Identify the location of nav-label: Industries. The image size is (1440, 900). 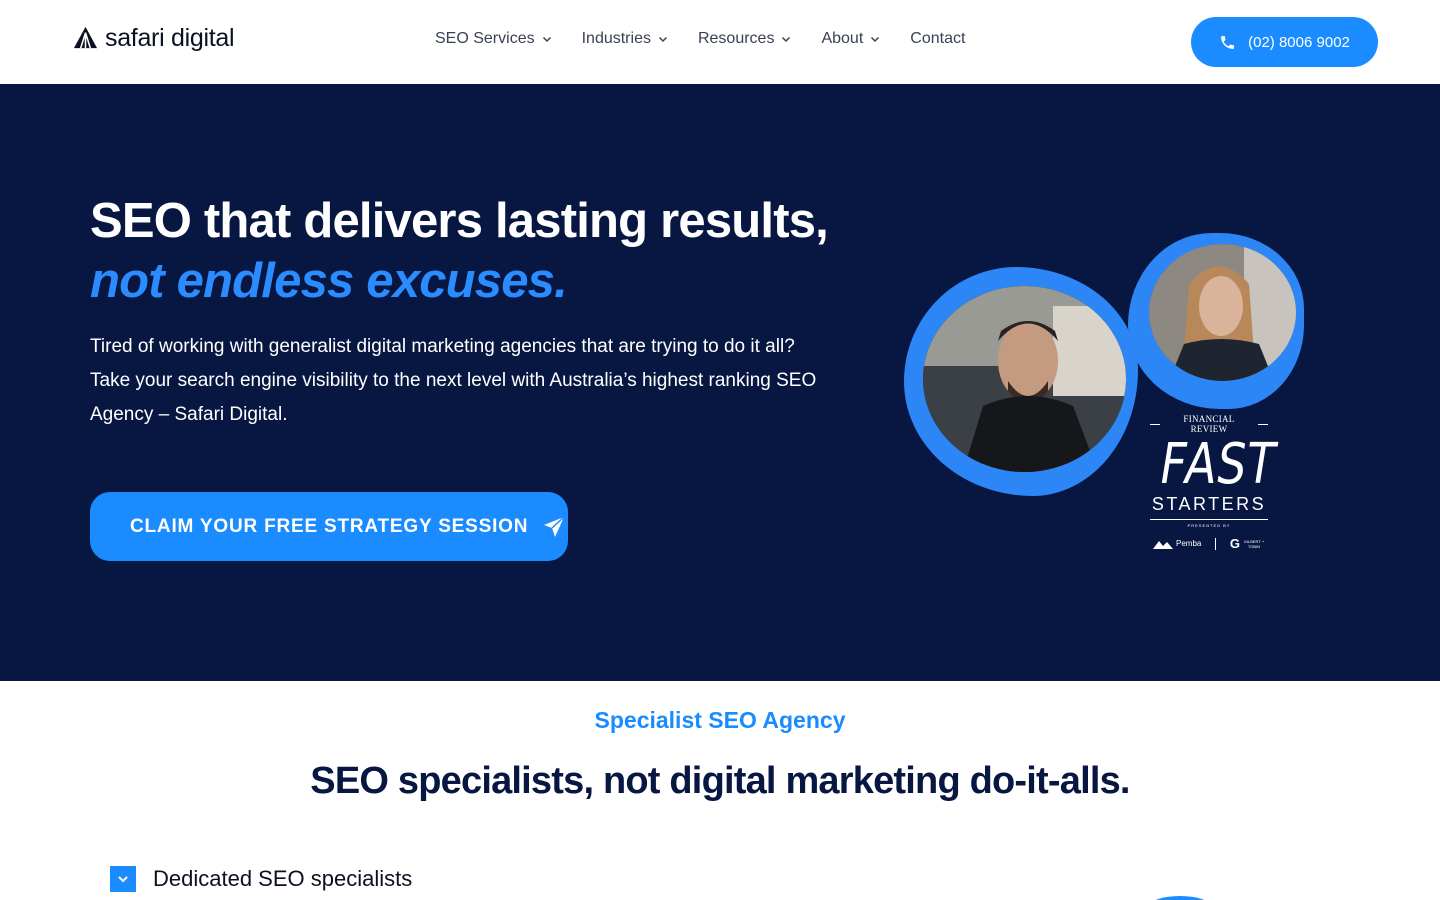
(616, 38).